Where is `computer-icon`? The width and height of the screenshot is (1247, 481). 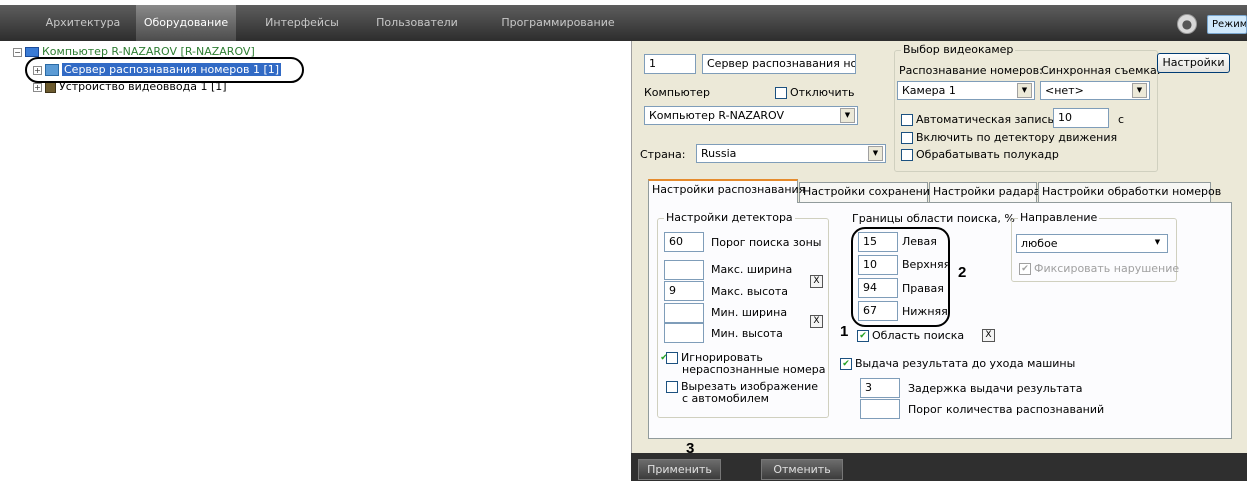
computer-icon is located at coordinates (32, 52).